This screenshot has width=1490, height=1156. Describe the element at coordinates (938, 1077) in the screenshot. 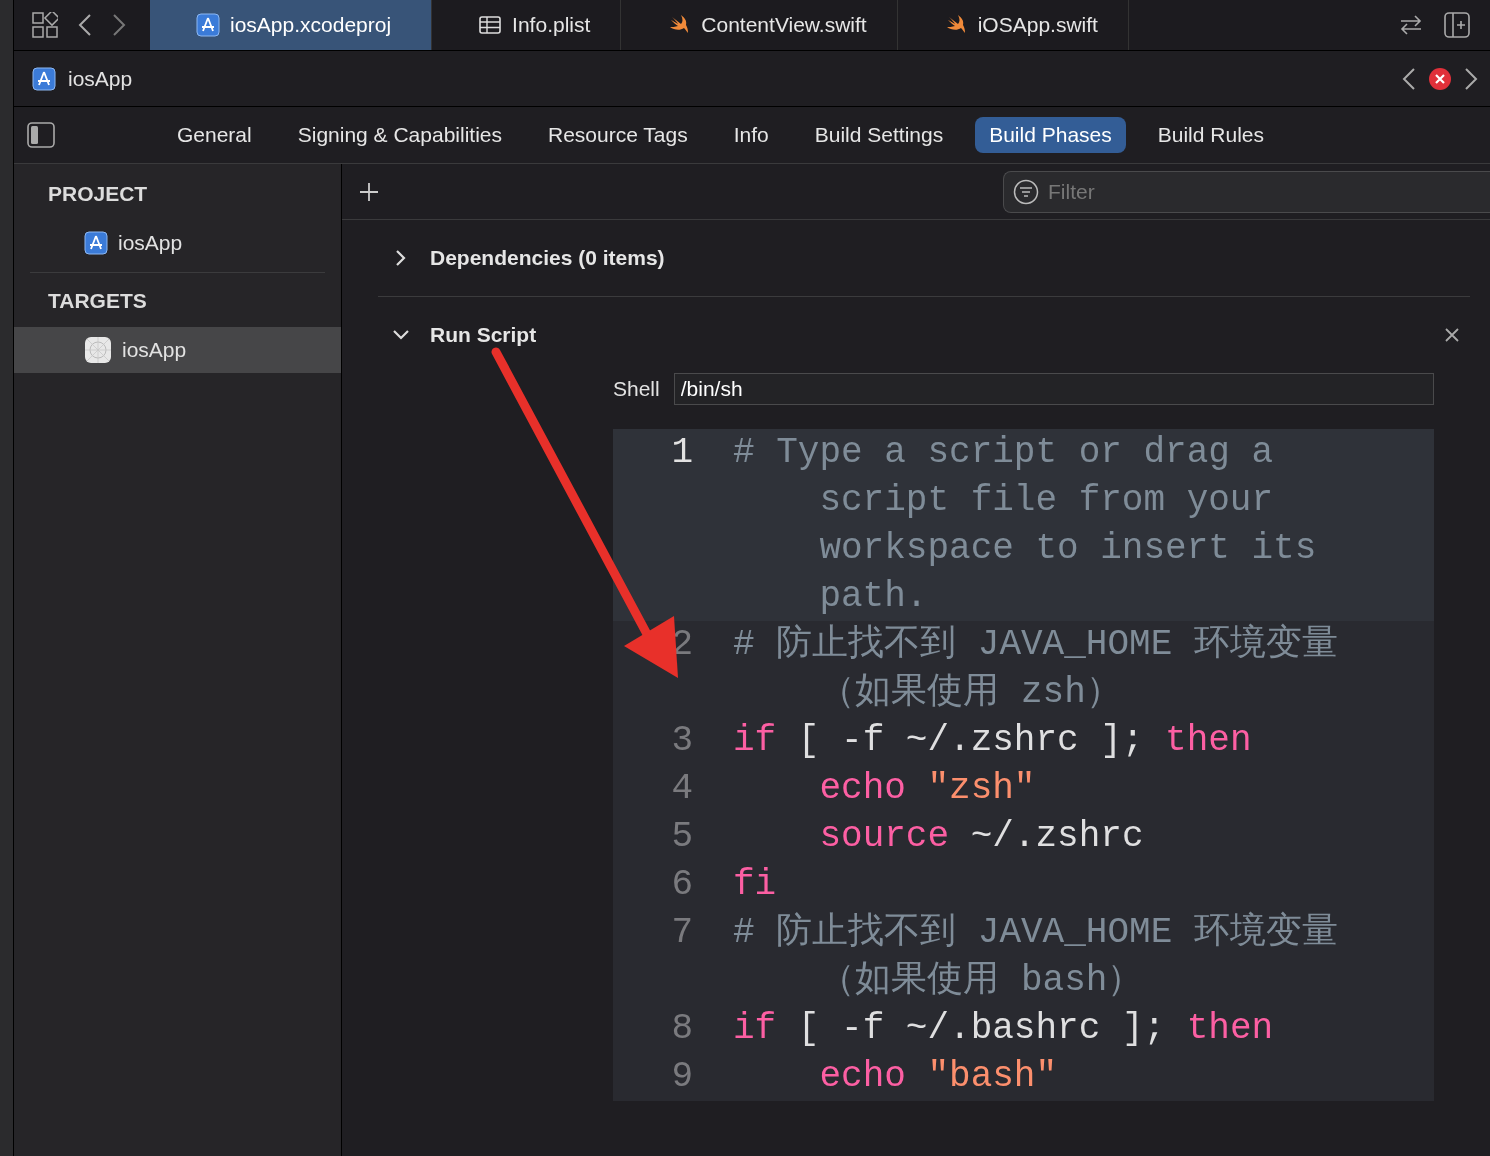

I see `code-line: echo "bash"` at that location.